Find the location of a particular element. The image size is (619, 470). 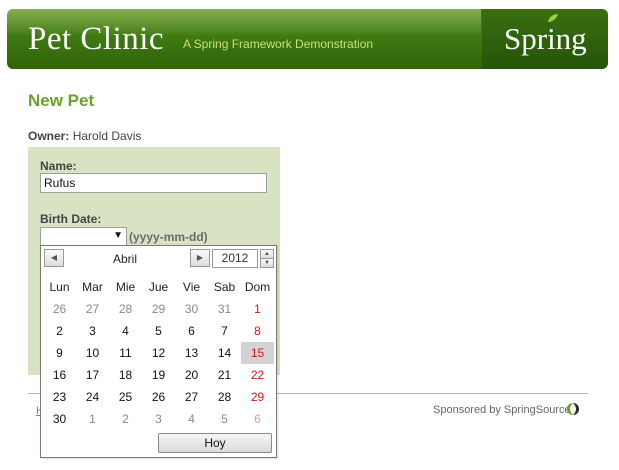

calendar-day: 13 is located at coordinates (191, 353).